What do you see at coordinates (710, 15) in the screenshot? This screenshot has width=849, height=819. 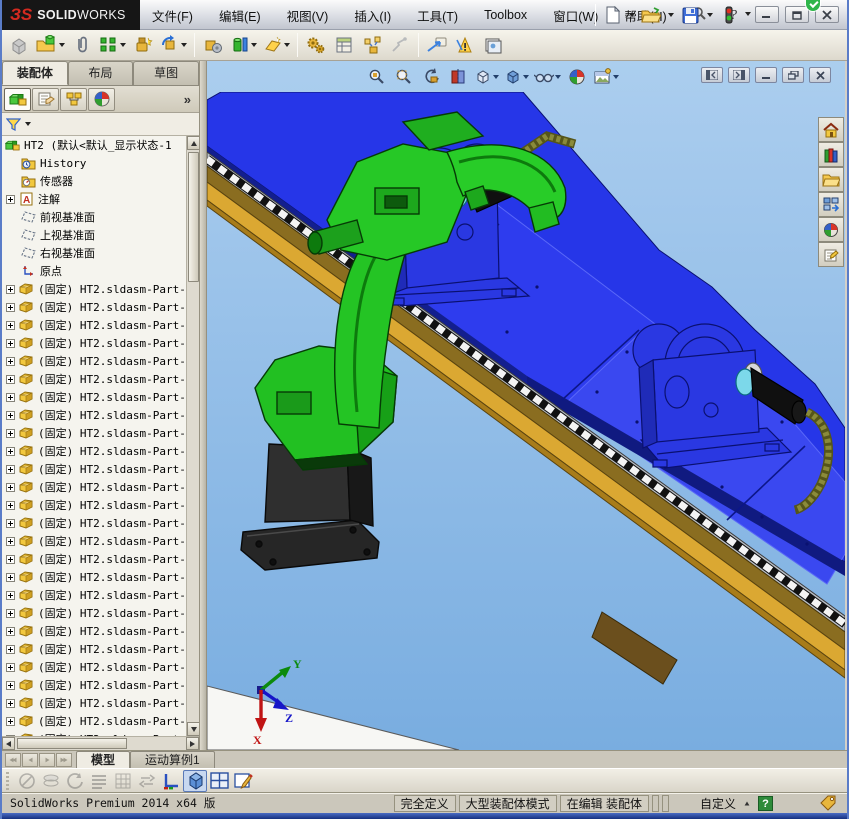 I see `save-dropdown-icon` at bounding box center [710, 15].